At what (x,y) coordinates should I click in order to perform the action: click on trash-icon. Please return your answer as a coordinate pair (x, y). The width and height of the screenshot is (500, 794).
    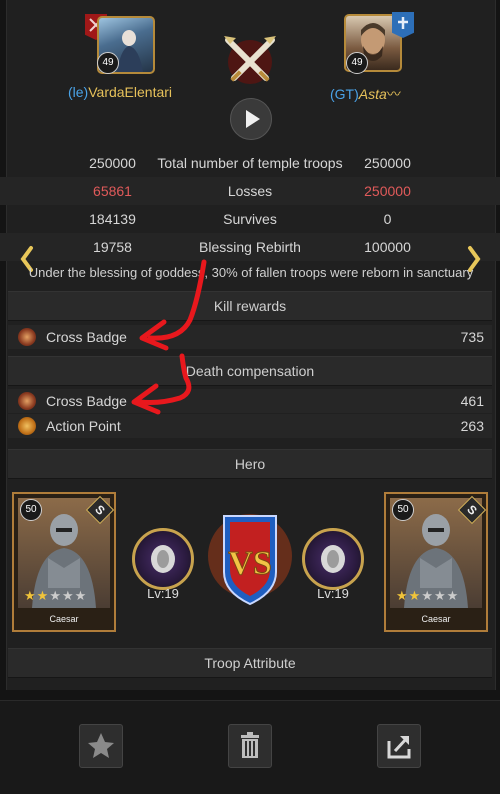
    Looking at the image, I should click on (250, 745).